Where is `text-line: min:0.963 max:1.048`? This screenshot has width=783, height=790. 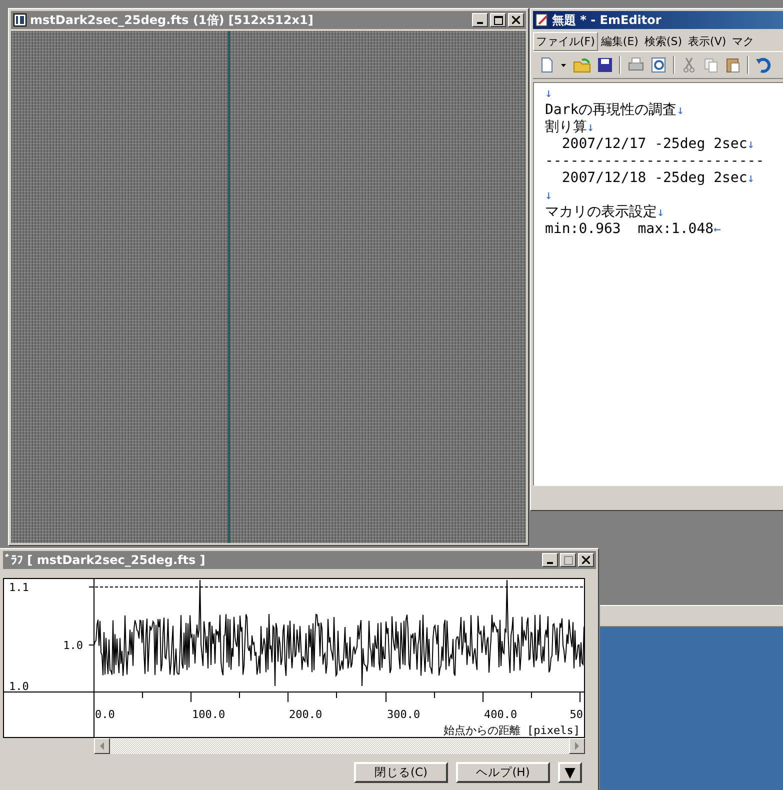
text-line: min:0.963 max:1.048 is located at coordinates (629, 229).